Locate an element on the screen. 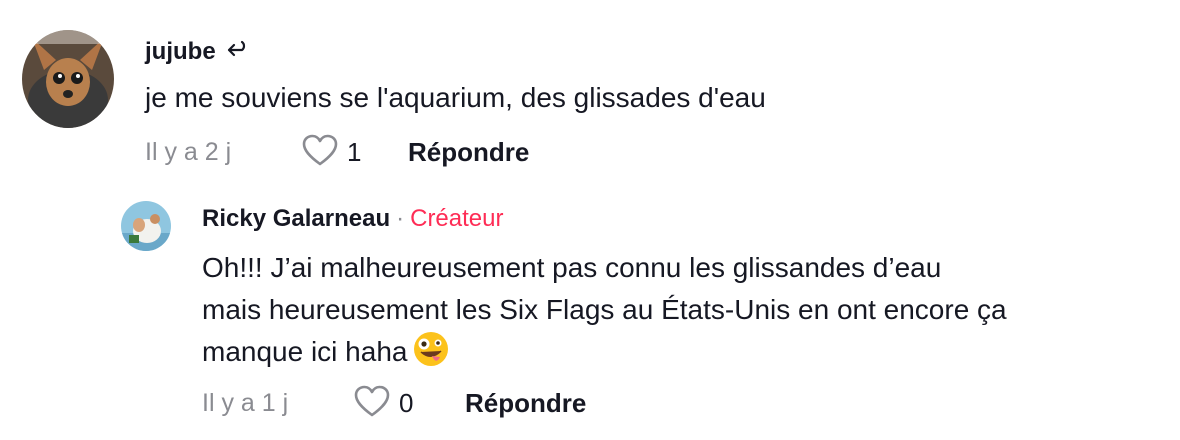 The width and height of the screenshot is (1180, 440). like-button: 1 is located at coordinates (331, 152).